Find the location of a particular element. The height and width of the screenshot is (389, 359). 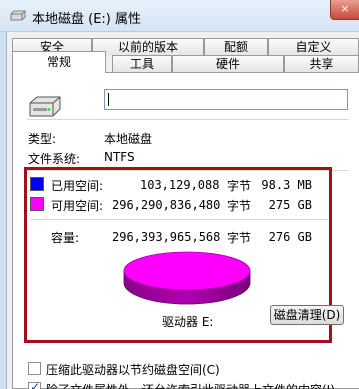

index-label: 除了文件属性外，还允许索引此驱动器上文件的内容(I) is located at coordinates (190, 385).